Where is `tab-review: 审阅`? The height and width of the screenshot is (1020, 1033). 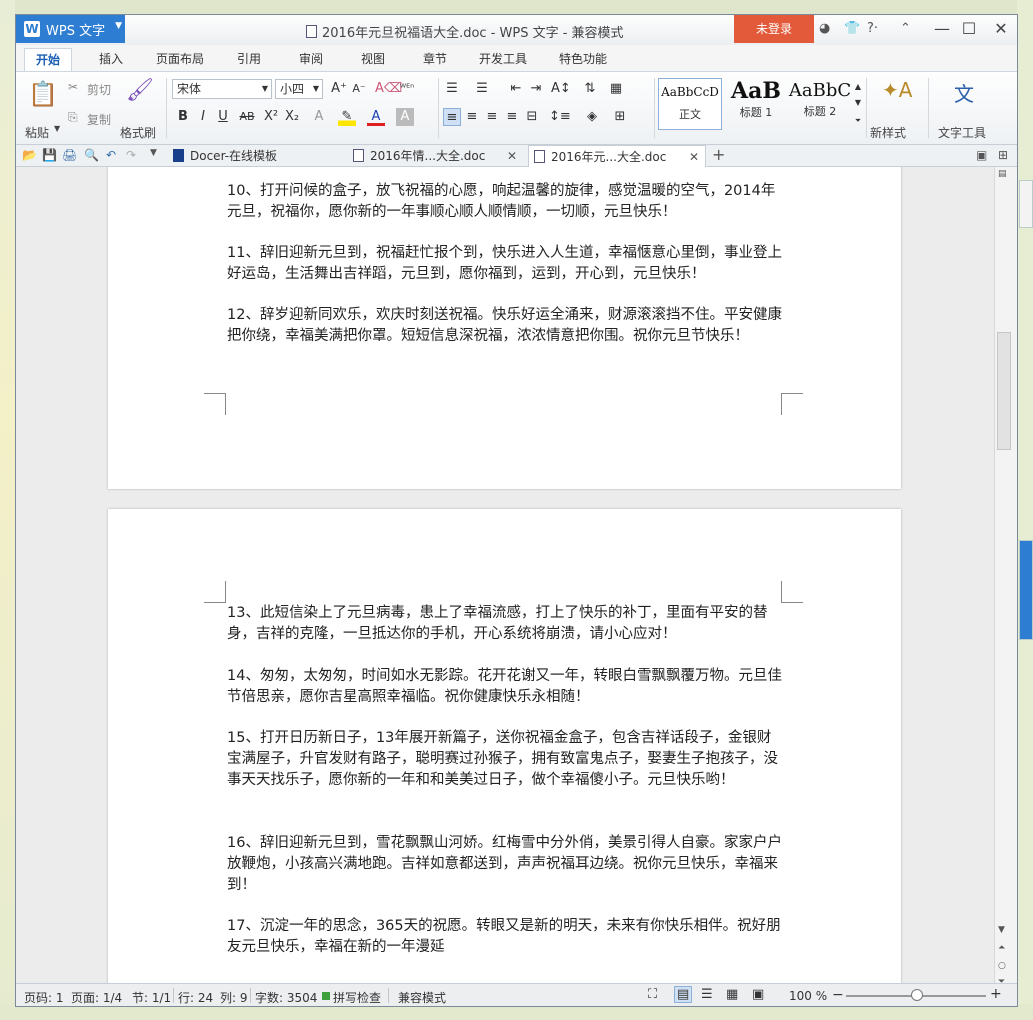 tab-review: 审阅 is located at coordinates (311, 59).